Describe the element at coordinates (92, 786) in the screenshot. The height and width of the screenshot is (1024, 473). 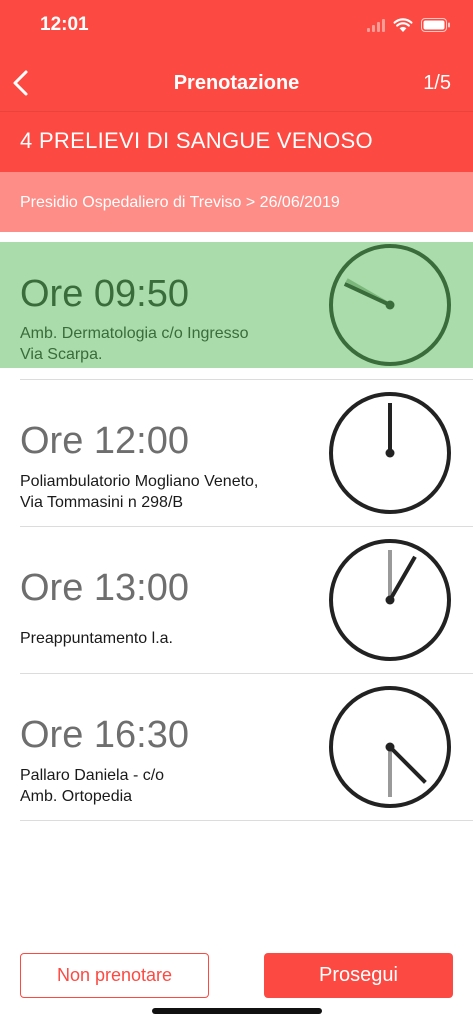
I see `slot-location: Pallaro Daniela - c/o Amb. Ortopedia` at that location.